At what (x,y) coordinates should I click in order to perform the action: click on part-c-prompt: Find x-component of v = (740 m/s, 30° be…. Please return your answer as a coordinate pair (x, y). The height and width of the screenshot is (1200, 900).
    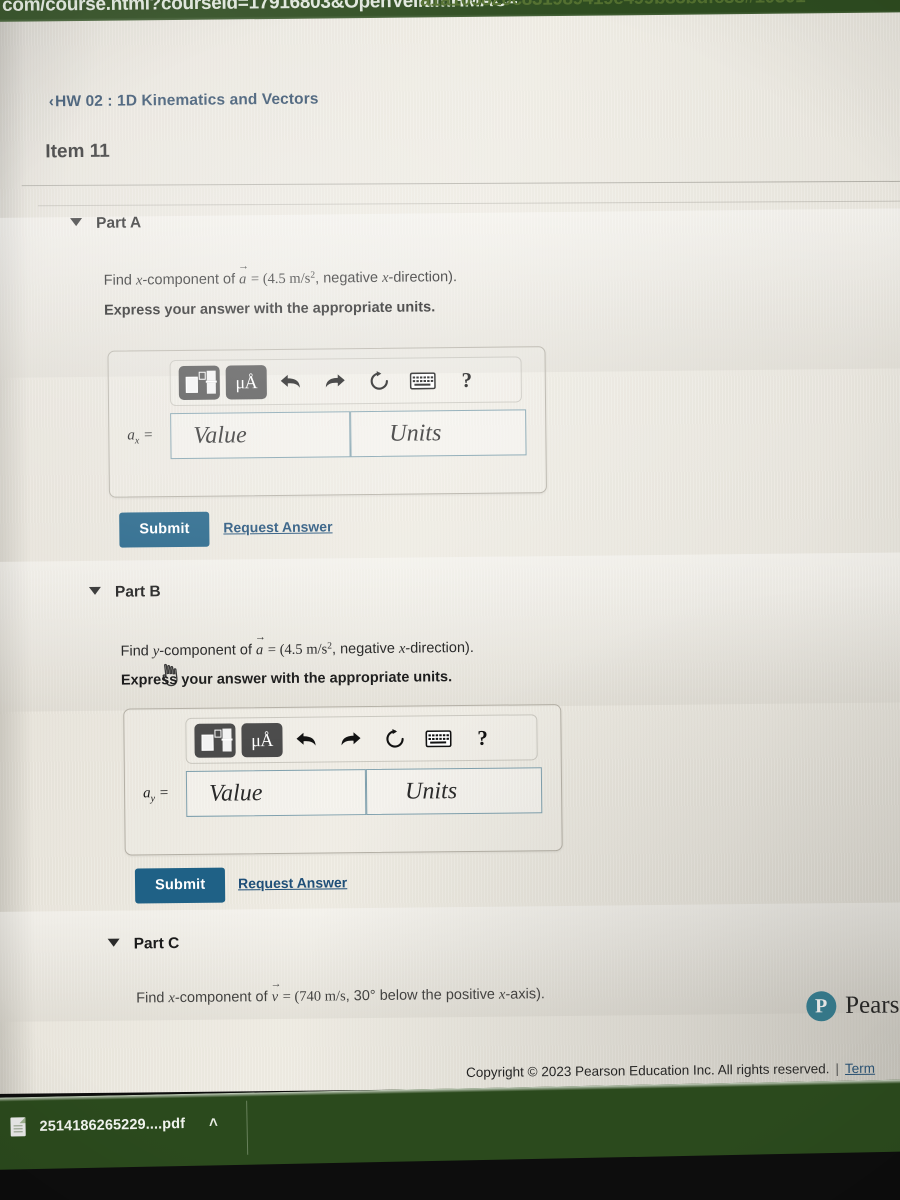
    Looking at the image, I should click on (340, 996).